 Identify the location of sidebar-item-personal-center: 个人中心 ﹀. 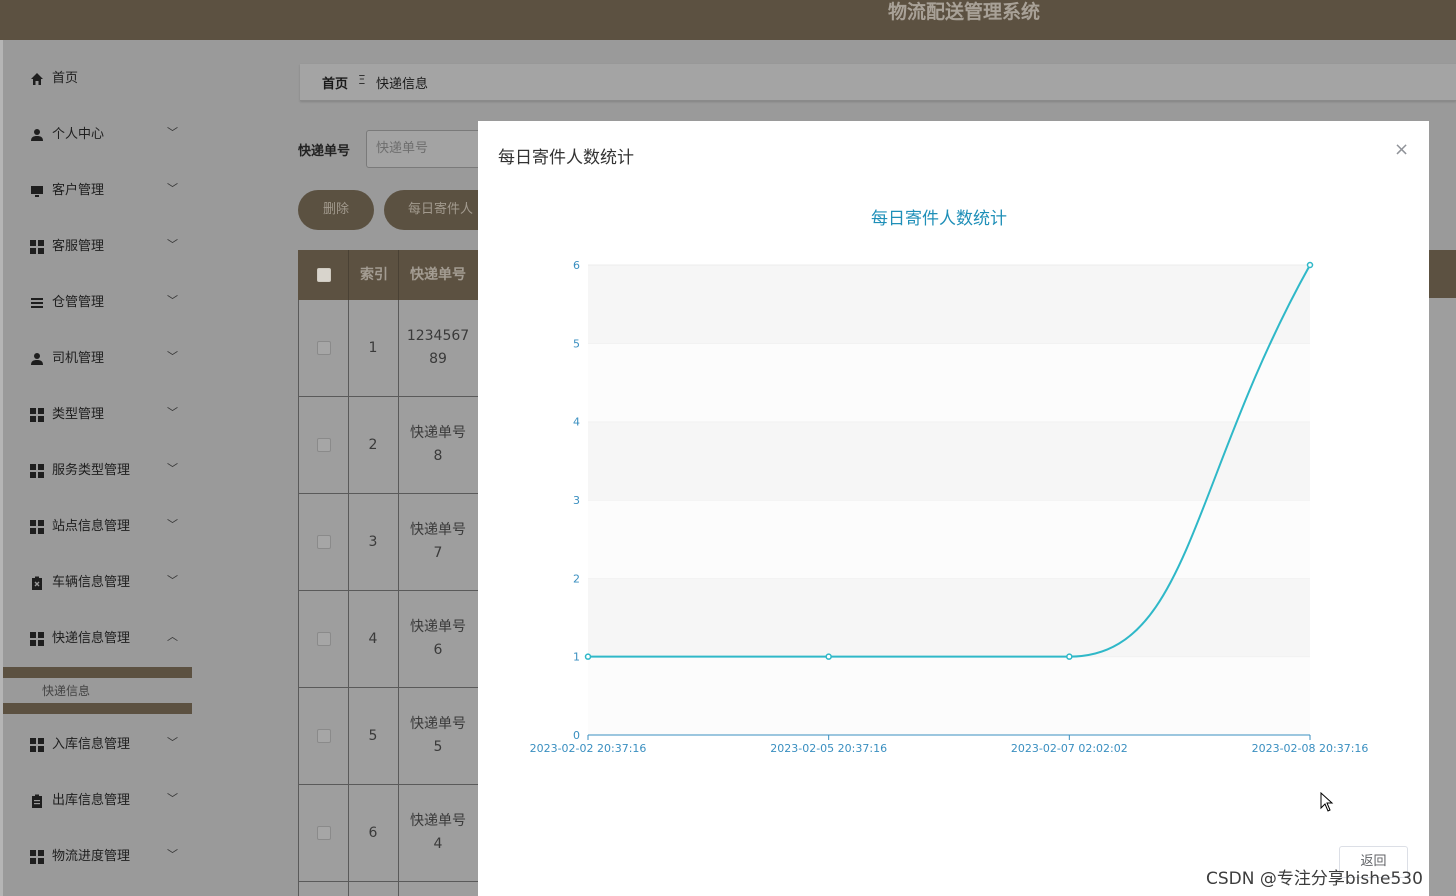
(97, 136).